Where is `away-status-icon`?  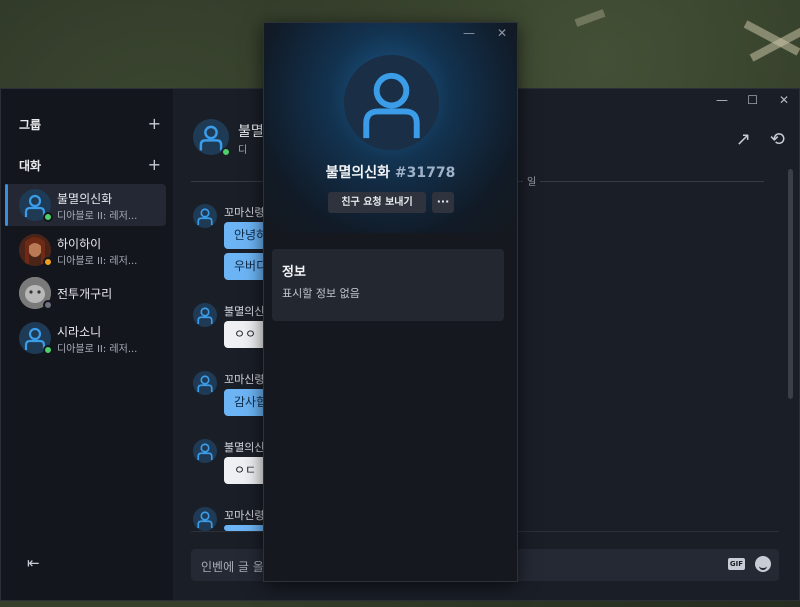 away-status-icon is located at coordinates (48, 262).